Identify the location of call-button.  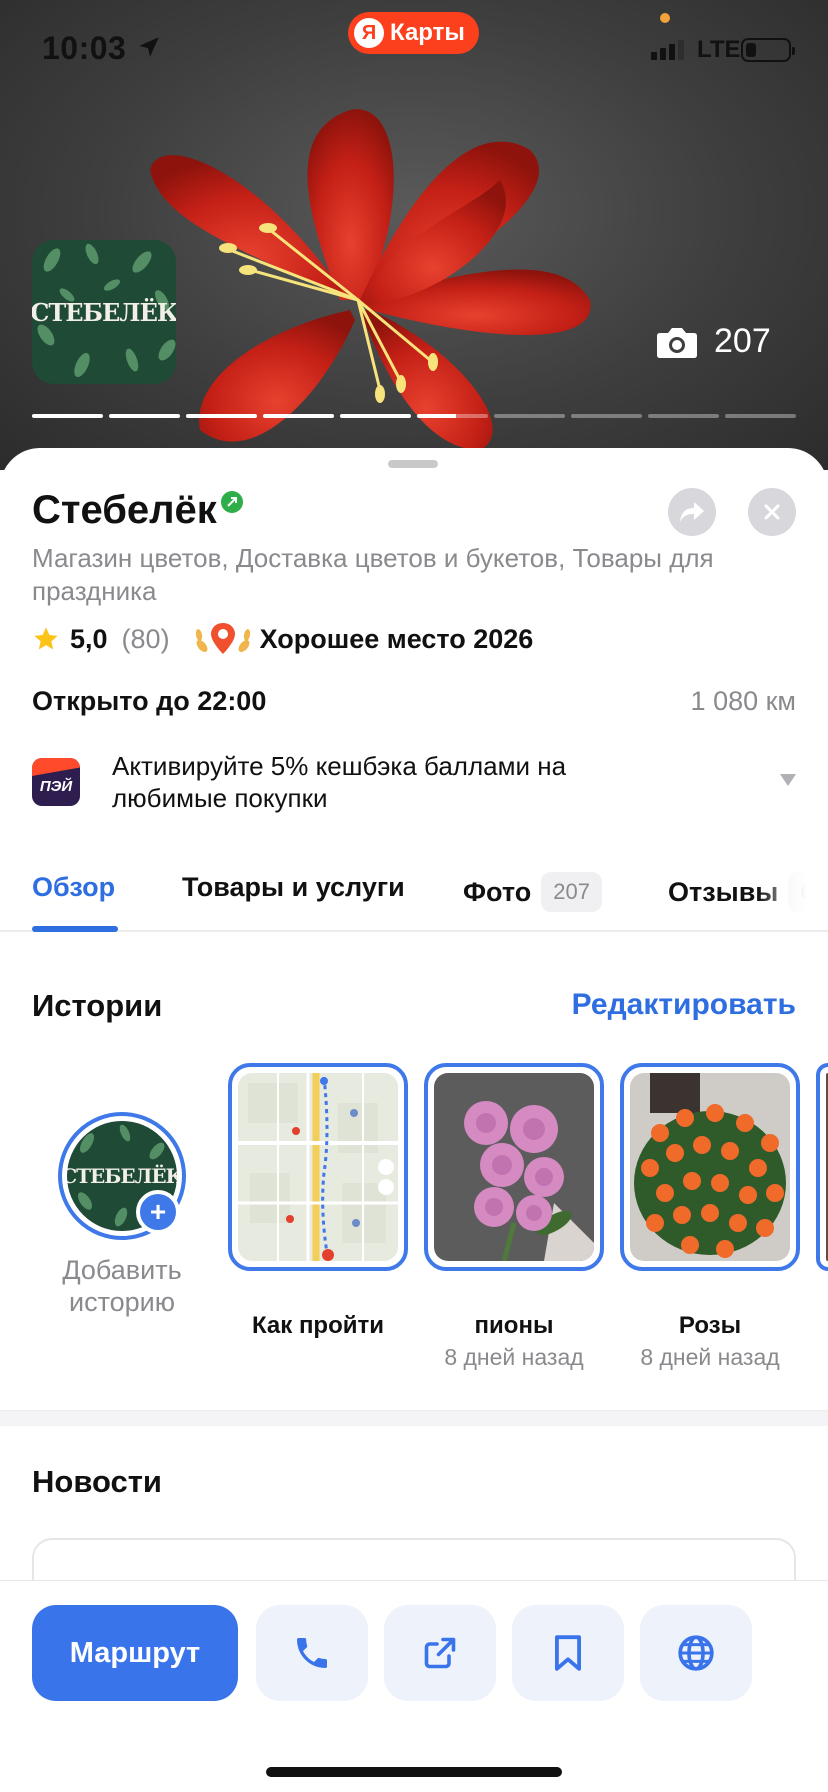
(312, 1653).